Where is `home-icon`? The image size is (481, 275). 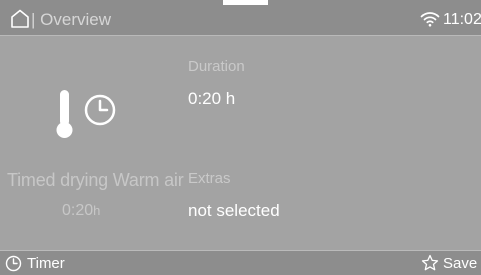 home-icon is located at coordinates (20, 19).